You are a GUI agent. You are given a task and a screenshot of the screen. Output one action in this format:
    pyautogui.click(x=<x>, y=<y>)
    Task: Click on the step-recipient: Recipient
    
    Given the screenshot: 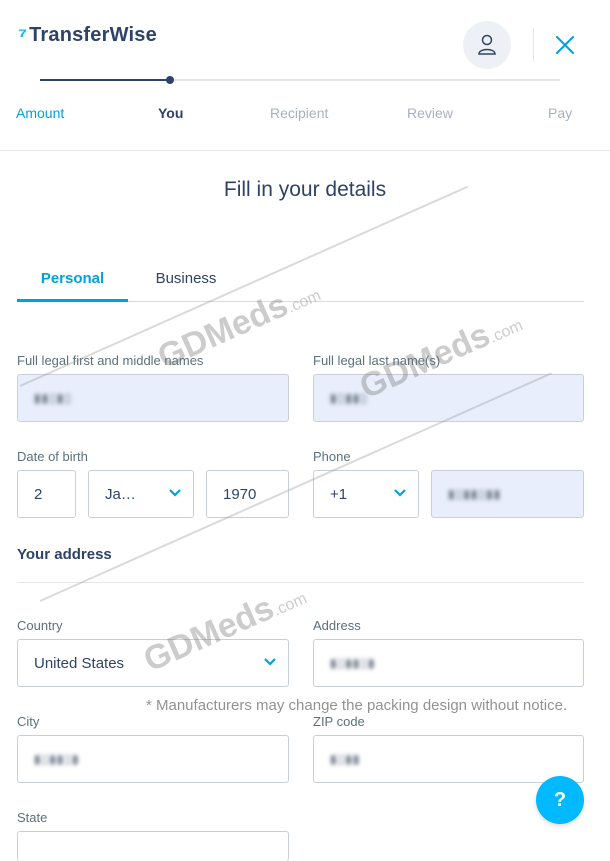 What is the action you would take?
    pyautogui.click(x=299, y=113)
    